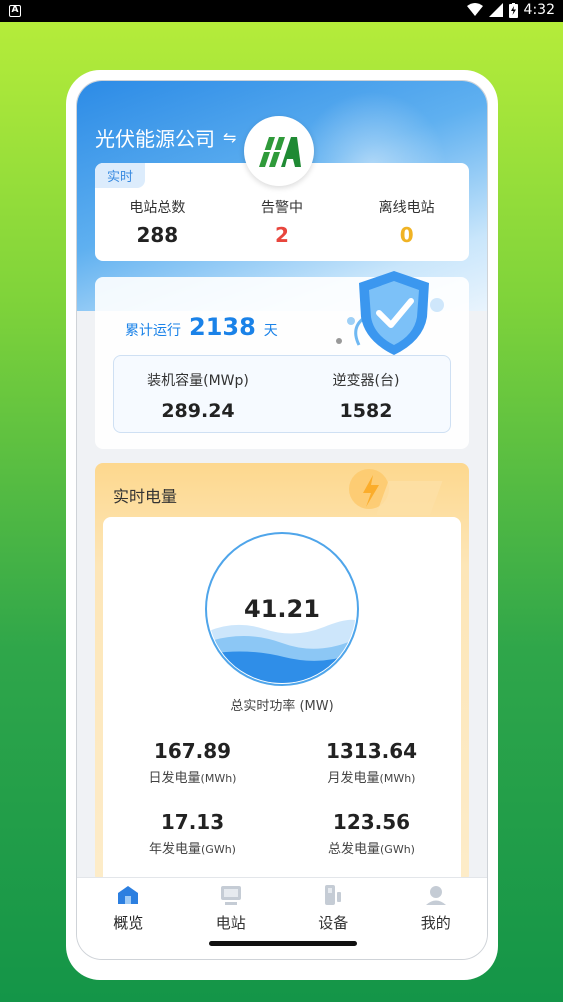 This screenshot has height=1002, width=563. I want to click on stat-capacity: 装机容量(MWp) 289.24, so click(198, 394).